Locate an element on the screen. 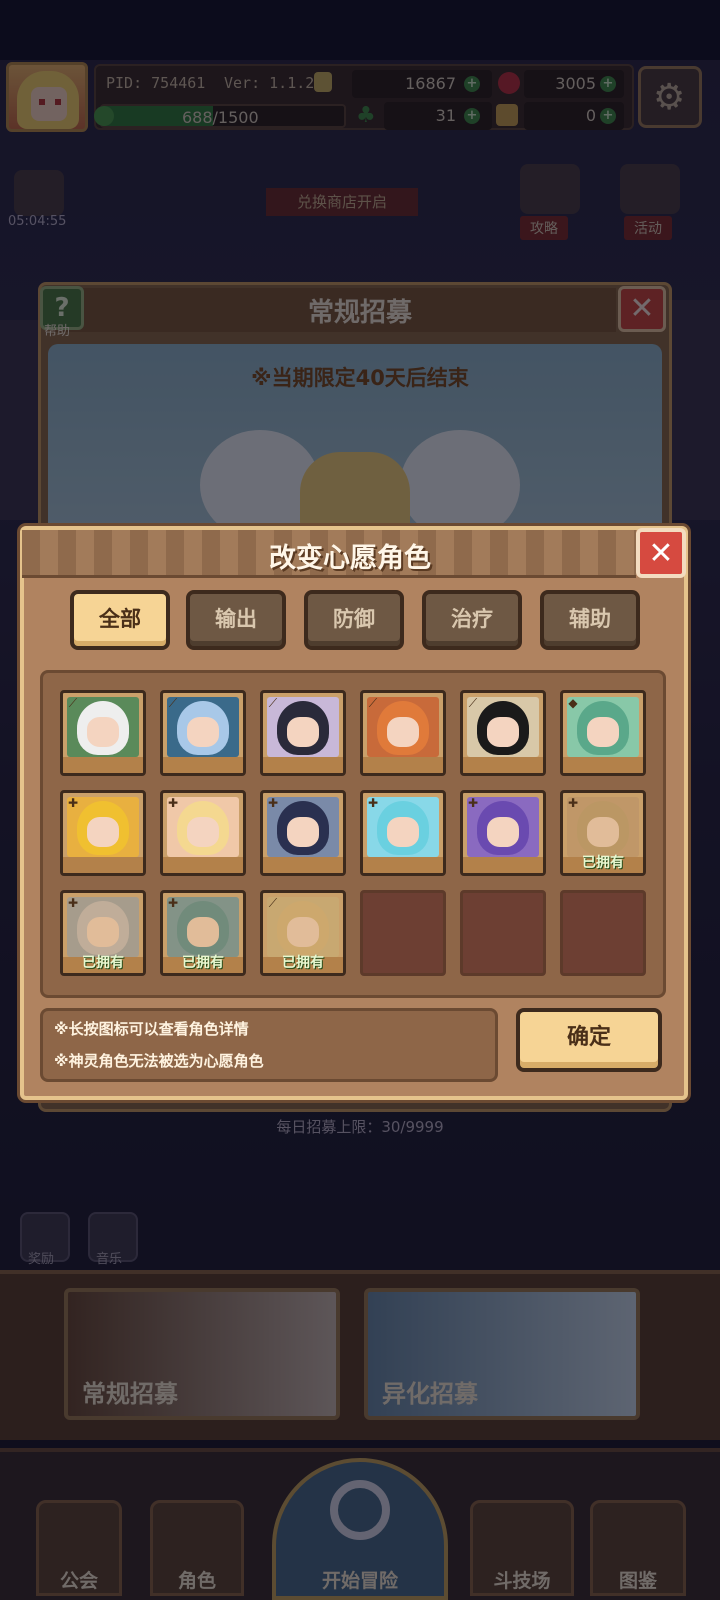 The image size is (720, 1600). alien-recruit-banner: 异化招募 is located at coordinates (502, 1354).